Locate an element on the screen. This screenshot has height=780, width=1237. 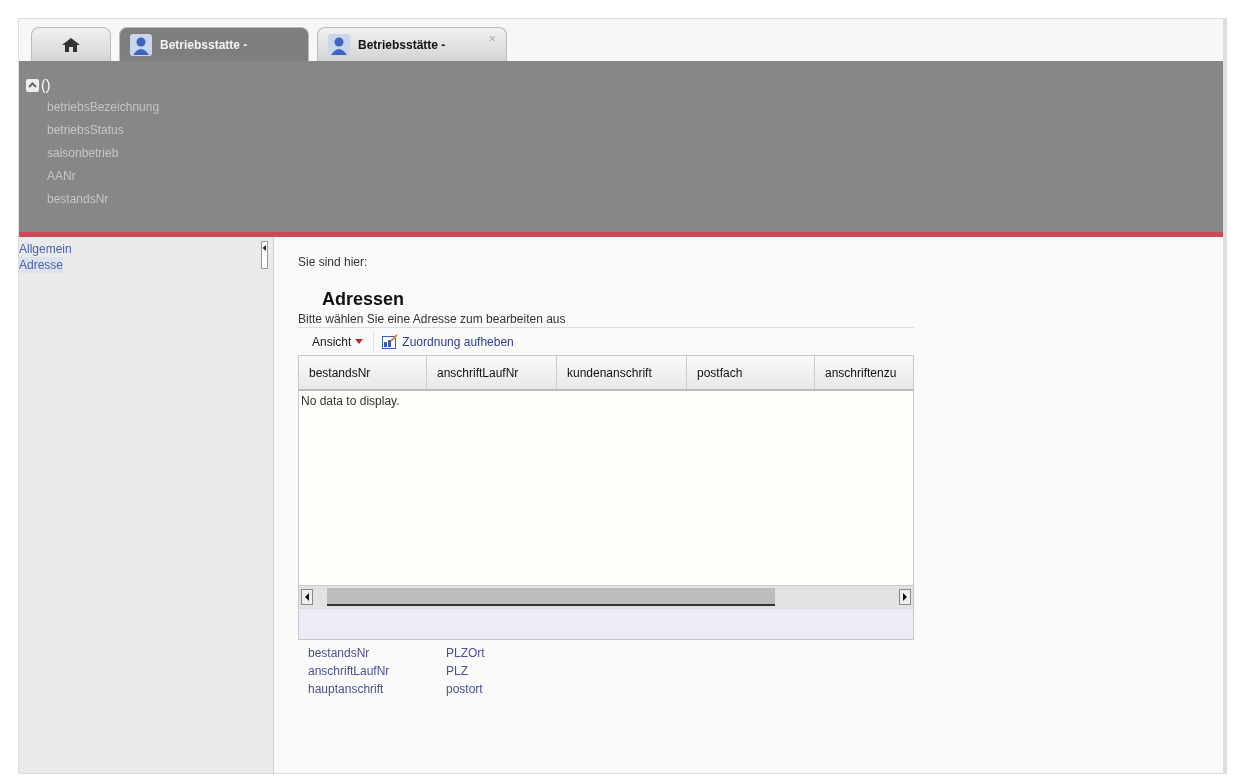
detail-value: PLZOrt is located at coordinates (465, 653).